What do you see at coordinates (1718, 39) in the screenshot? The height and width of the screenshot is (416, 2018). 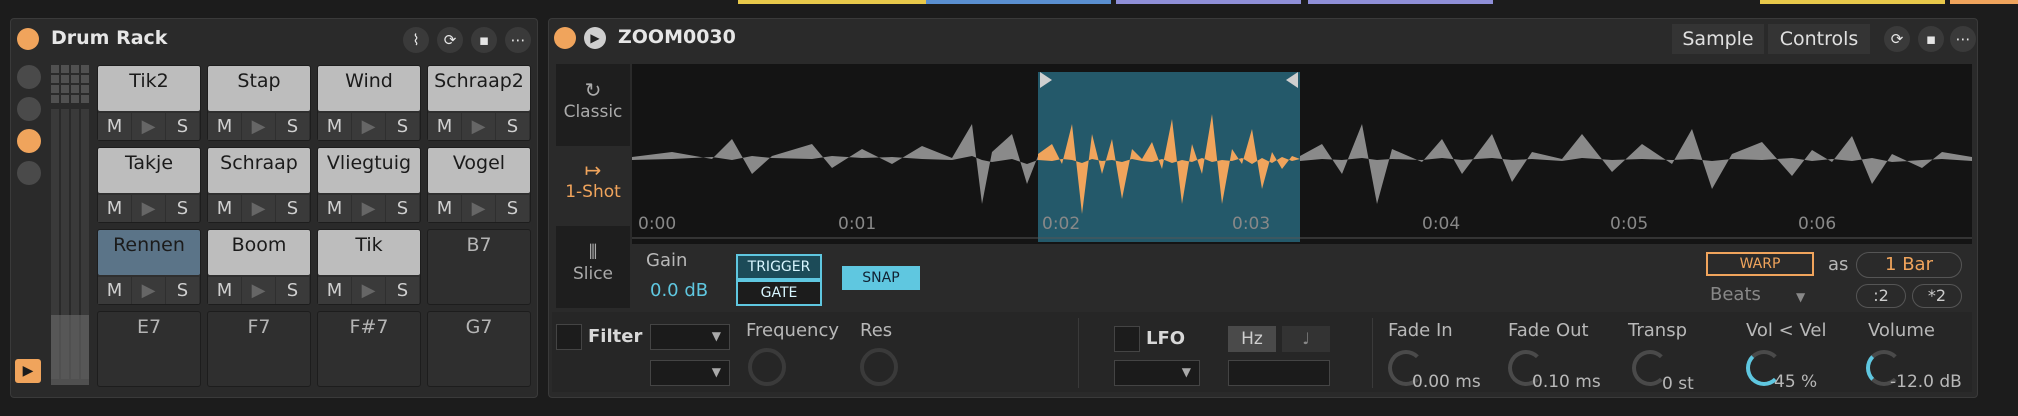 I see `tab-sample: Sample` at bounding box center [1718, 39].